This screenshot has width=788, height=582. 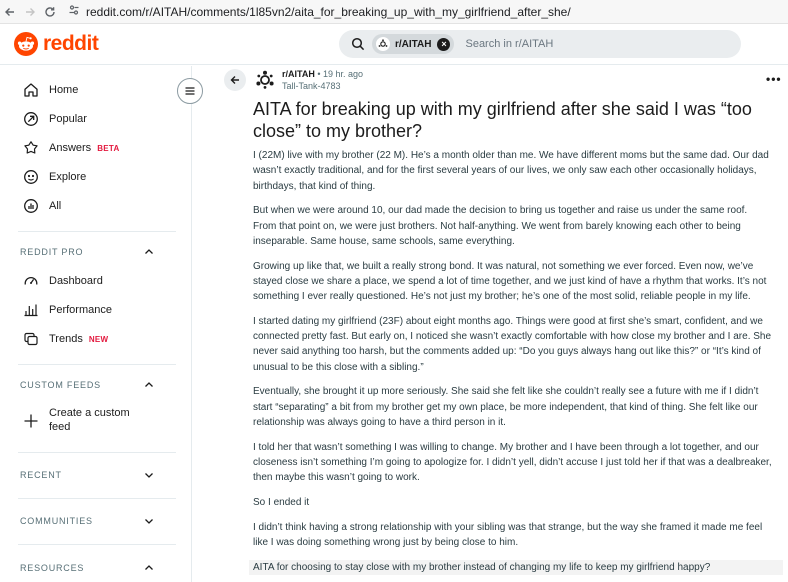 I want to click on reddit-logo: reddit, so click(x=56, y=44).